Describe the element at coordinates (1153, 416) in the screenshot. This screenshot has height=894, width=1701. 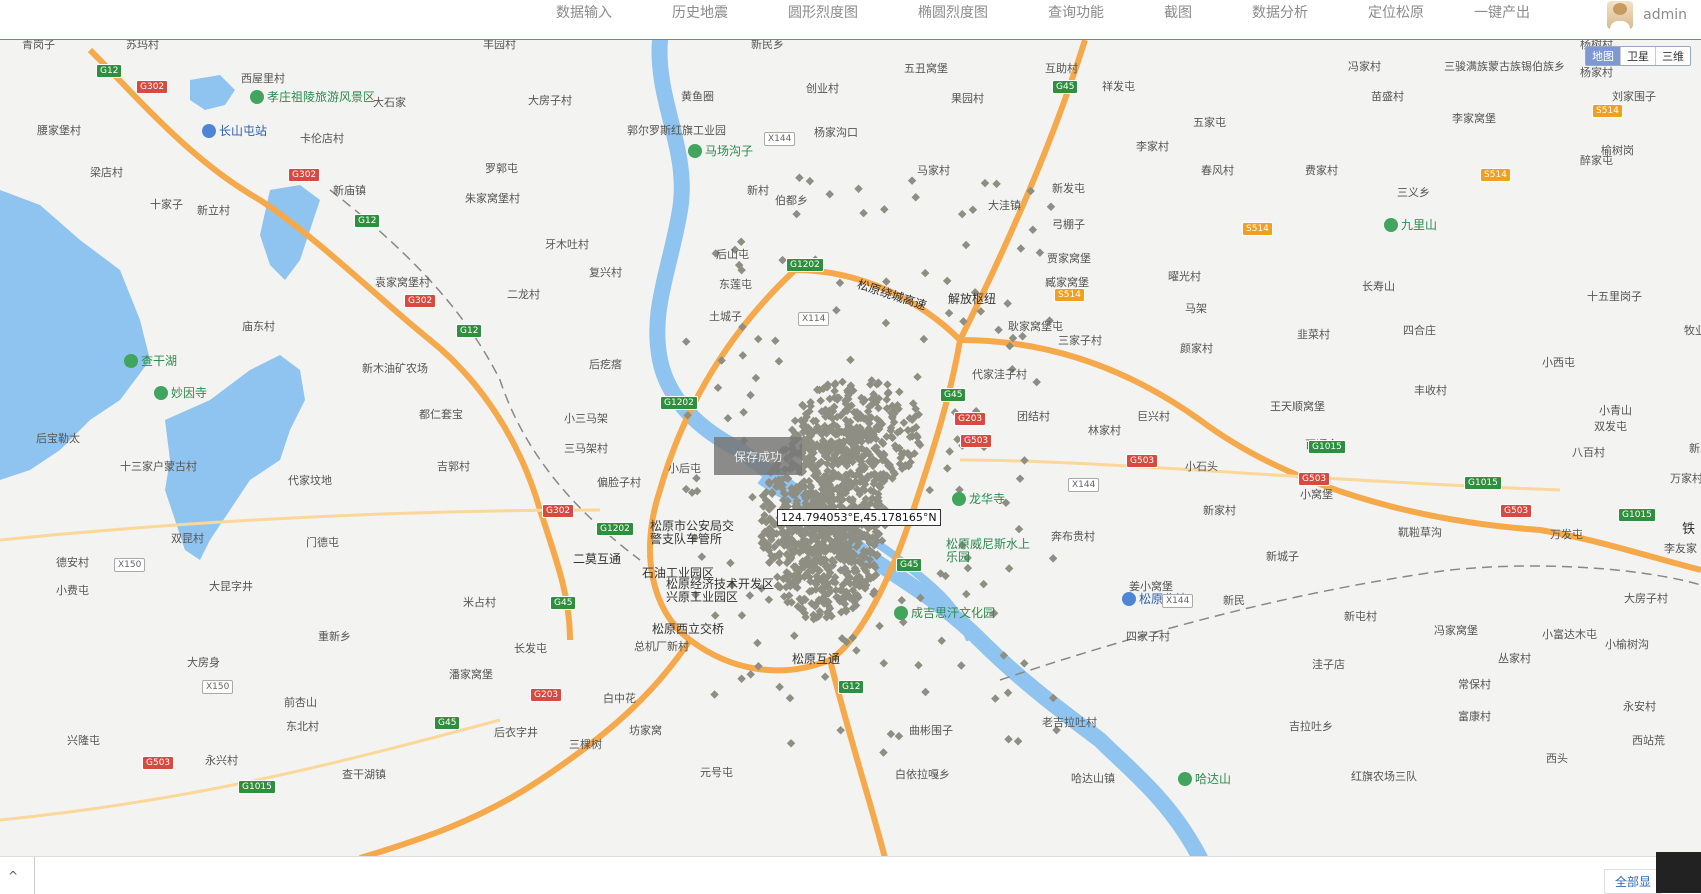
I see `place-label: 巨兴村` at that location.